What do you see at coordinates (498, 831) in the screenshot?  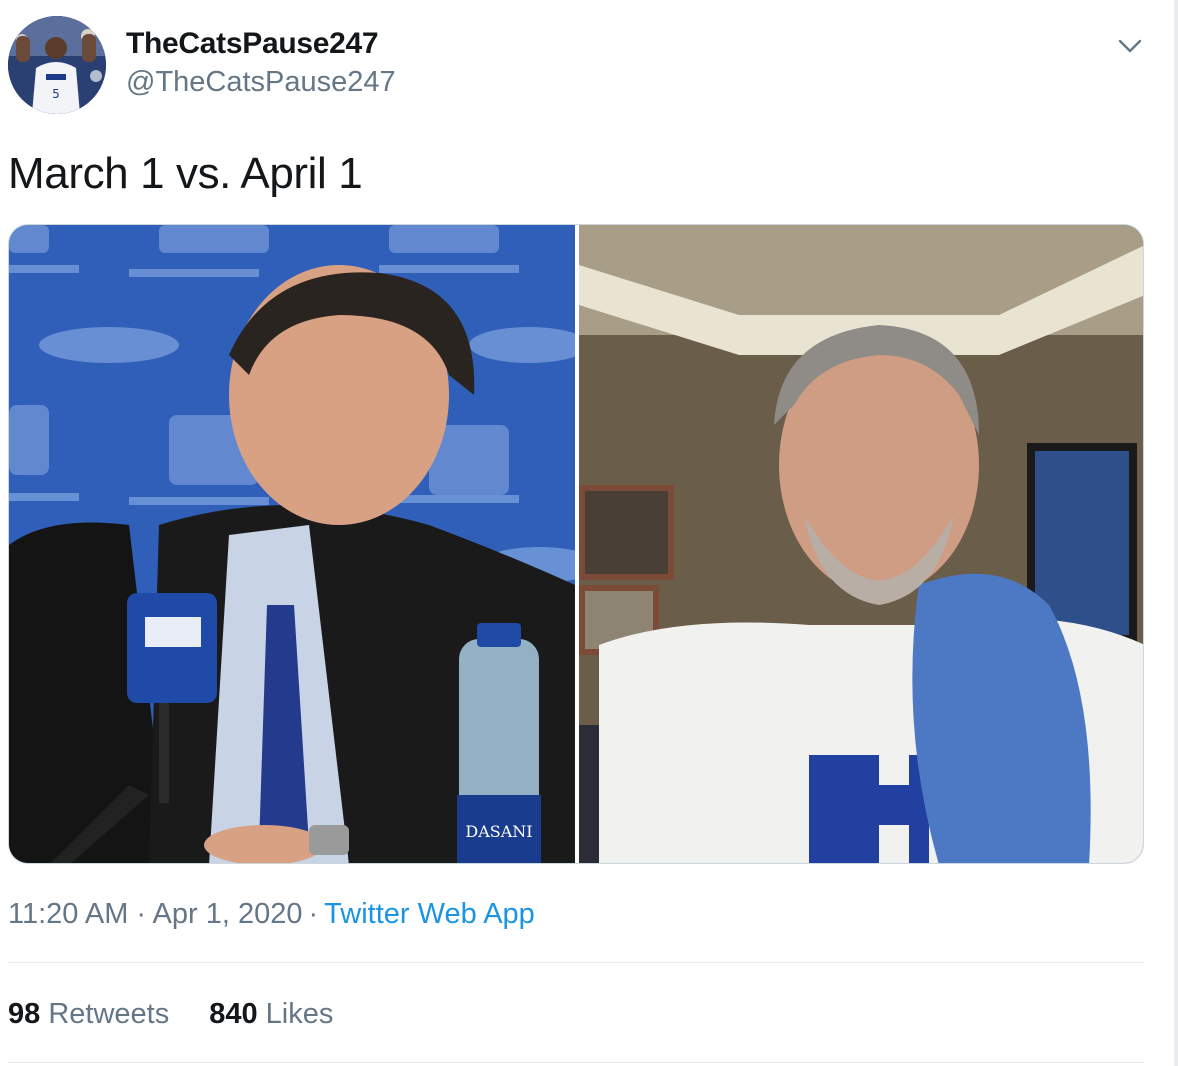 I see `svg-text: DASANI` at bounding box center [498, 831].